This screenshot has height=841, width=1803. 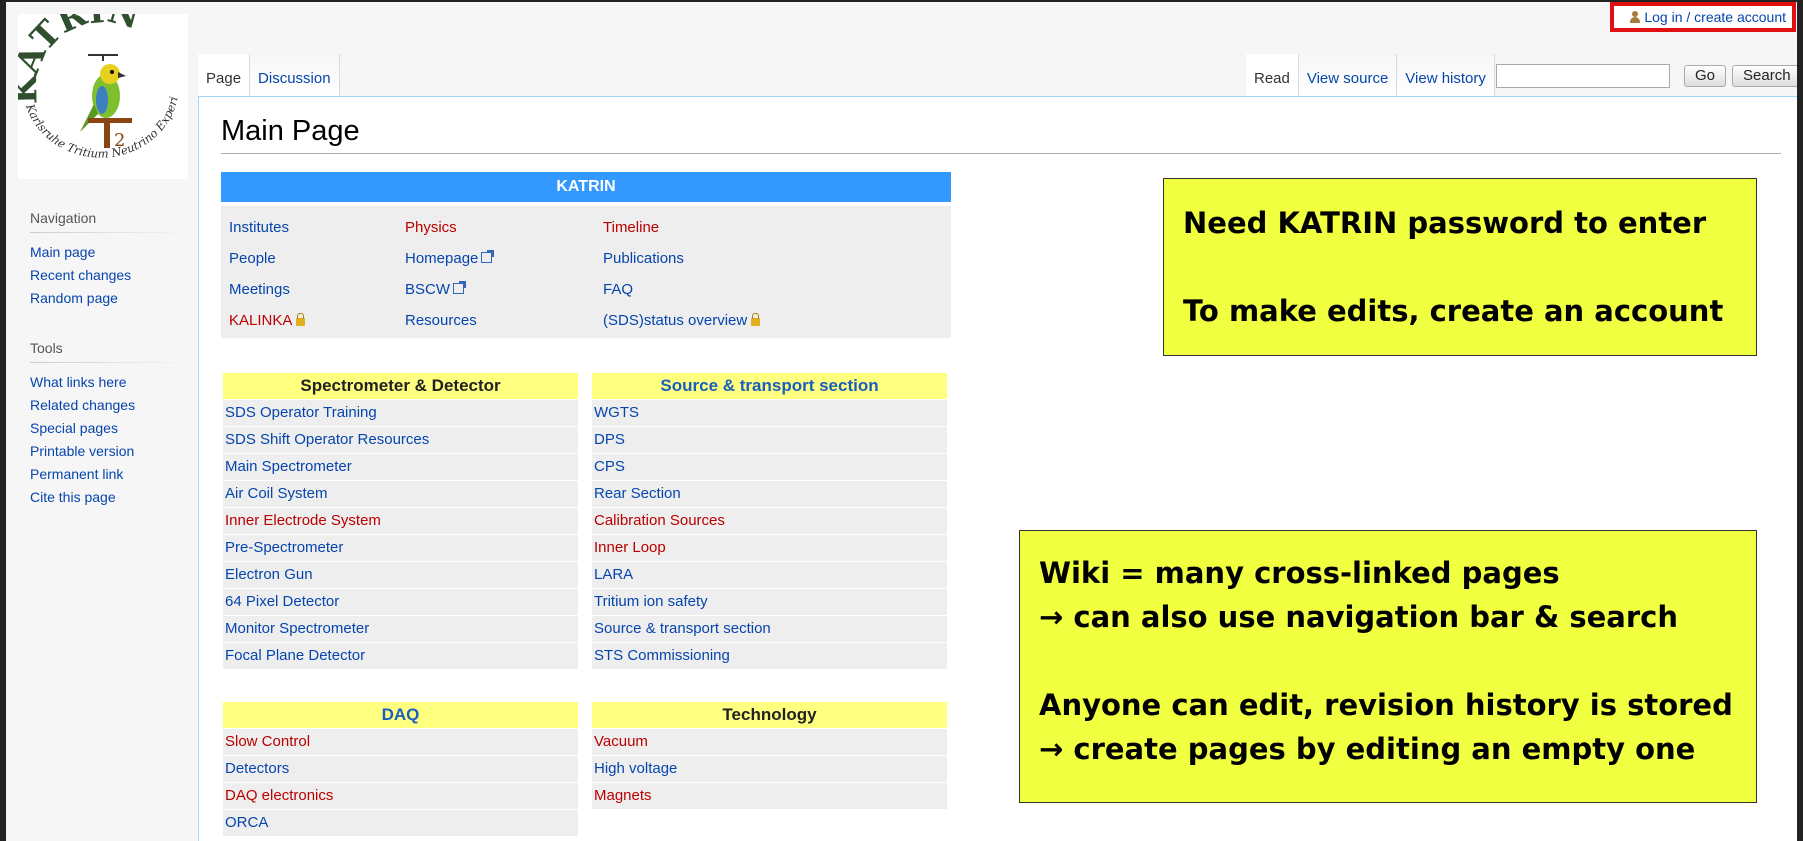 I want to click on list-item: Calibration Sources, so click(x=769, y=521).